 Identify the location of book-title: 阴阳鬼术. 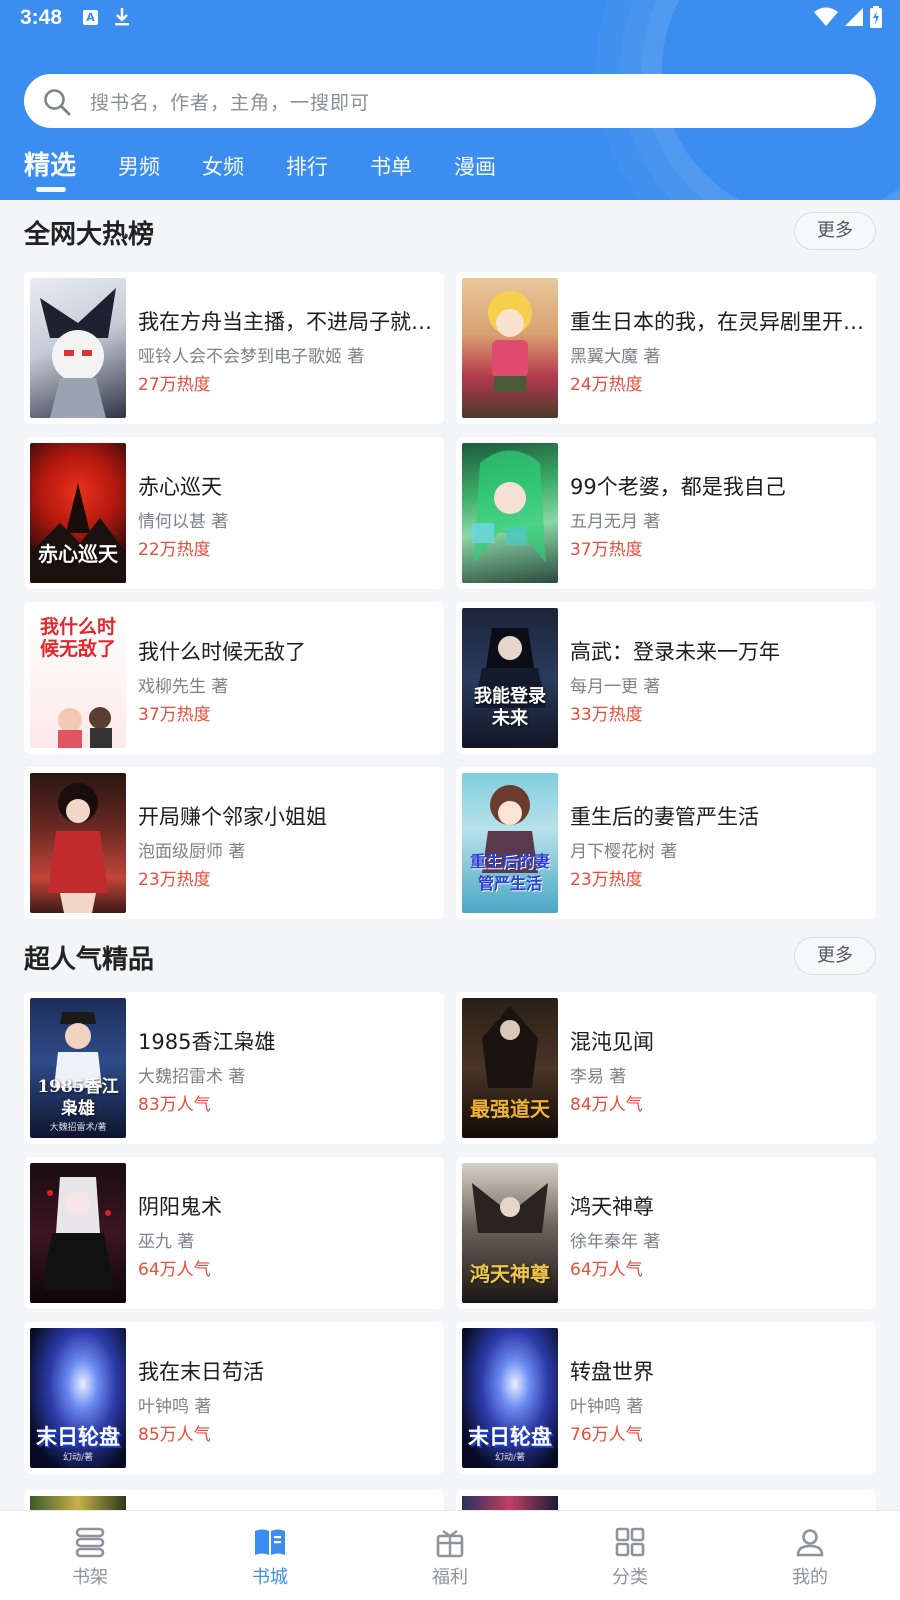
(180, 1207).